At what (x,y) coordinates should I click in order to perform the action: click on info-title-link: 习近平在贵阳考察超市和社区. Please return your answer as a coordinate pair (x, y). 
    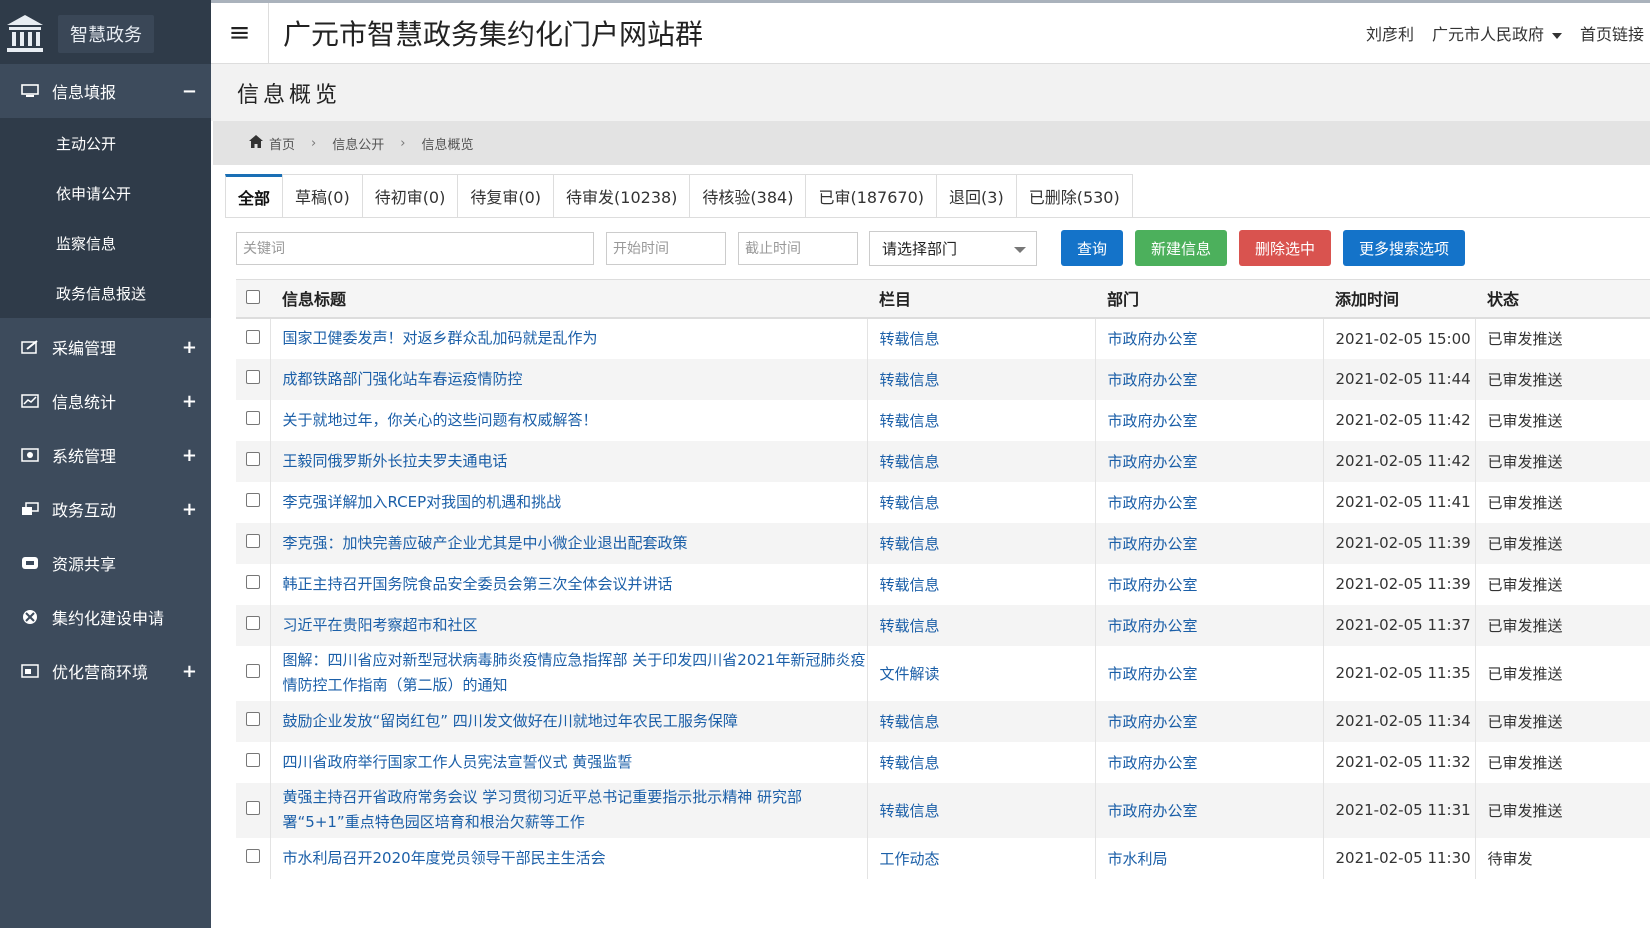
    Looking at the image, I should click on (380, 625).